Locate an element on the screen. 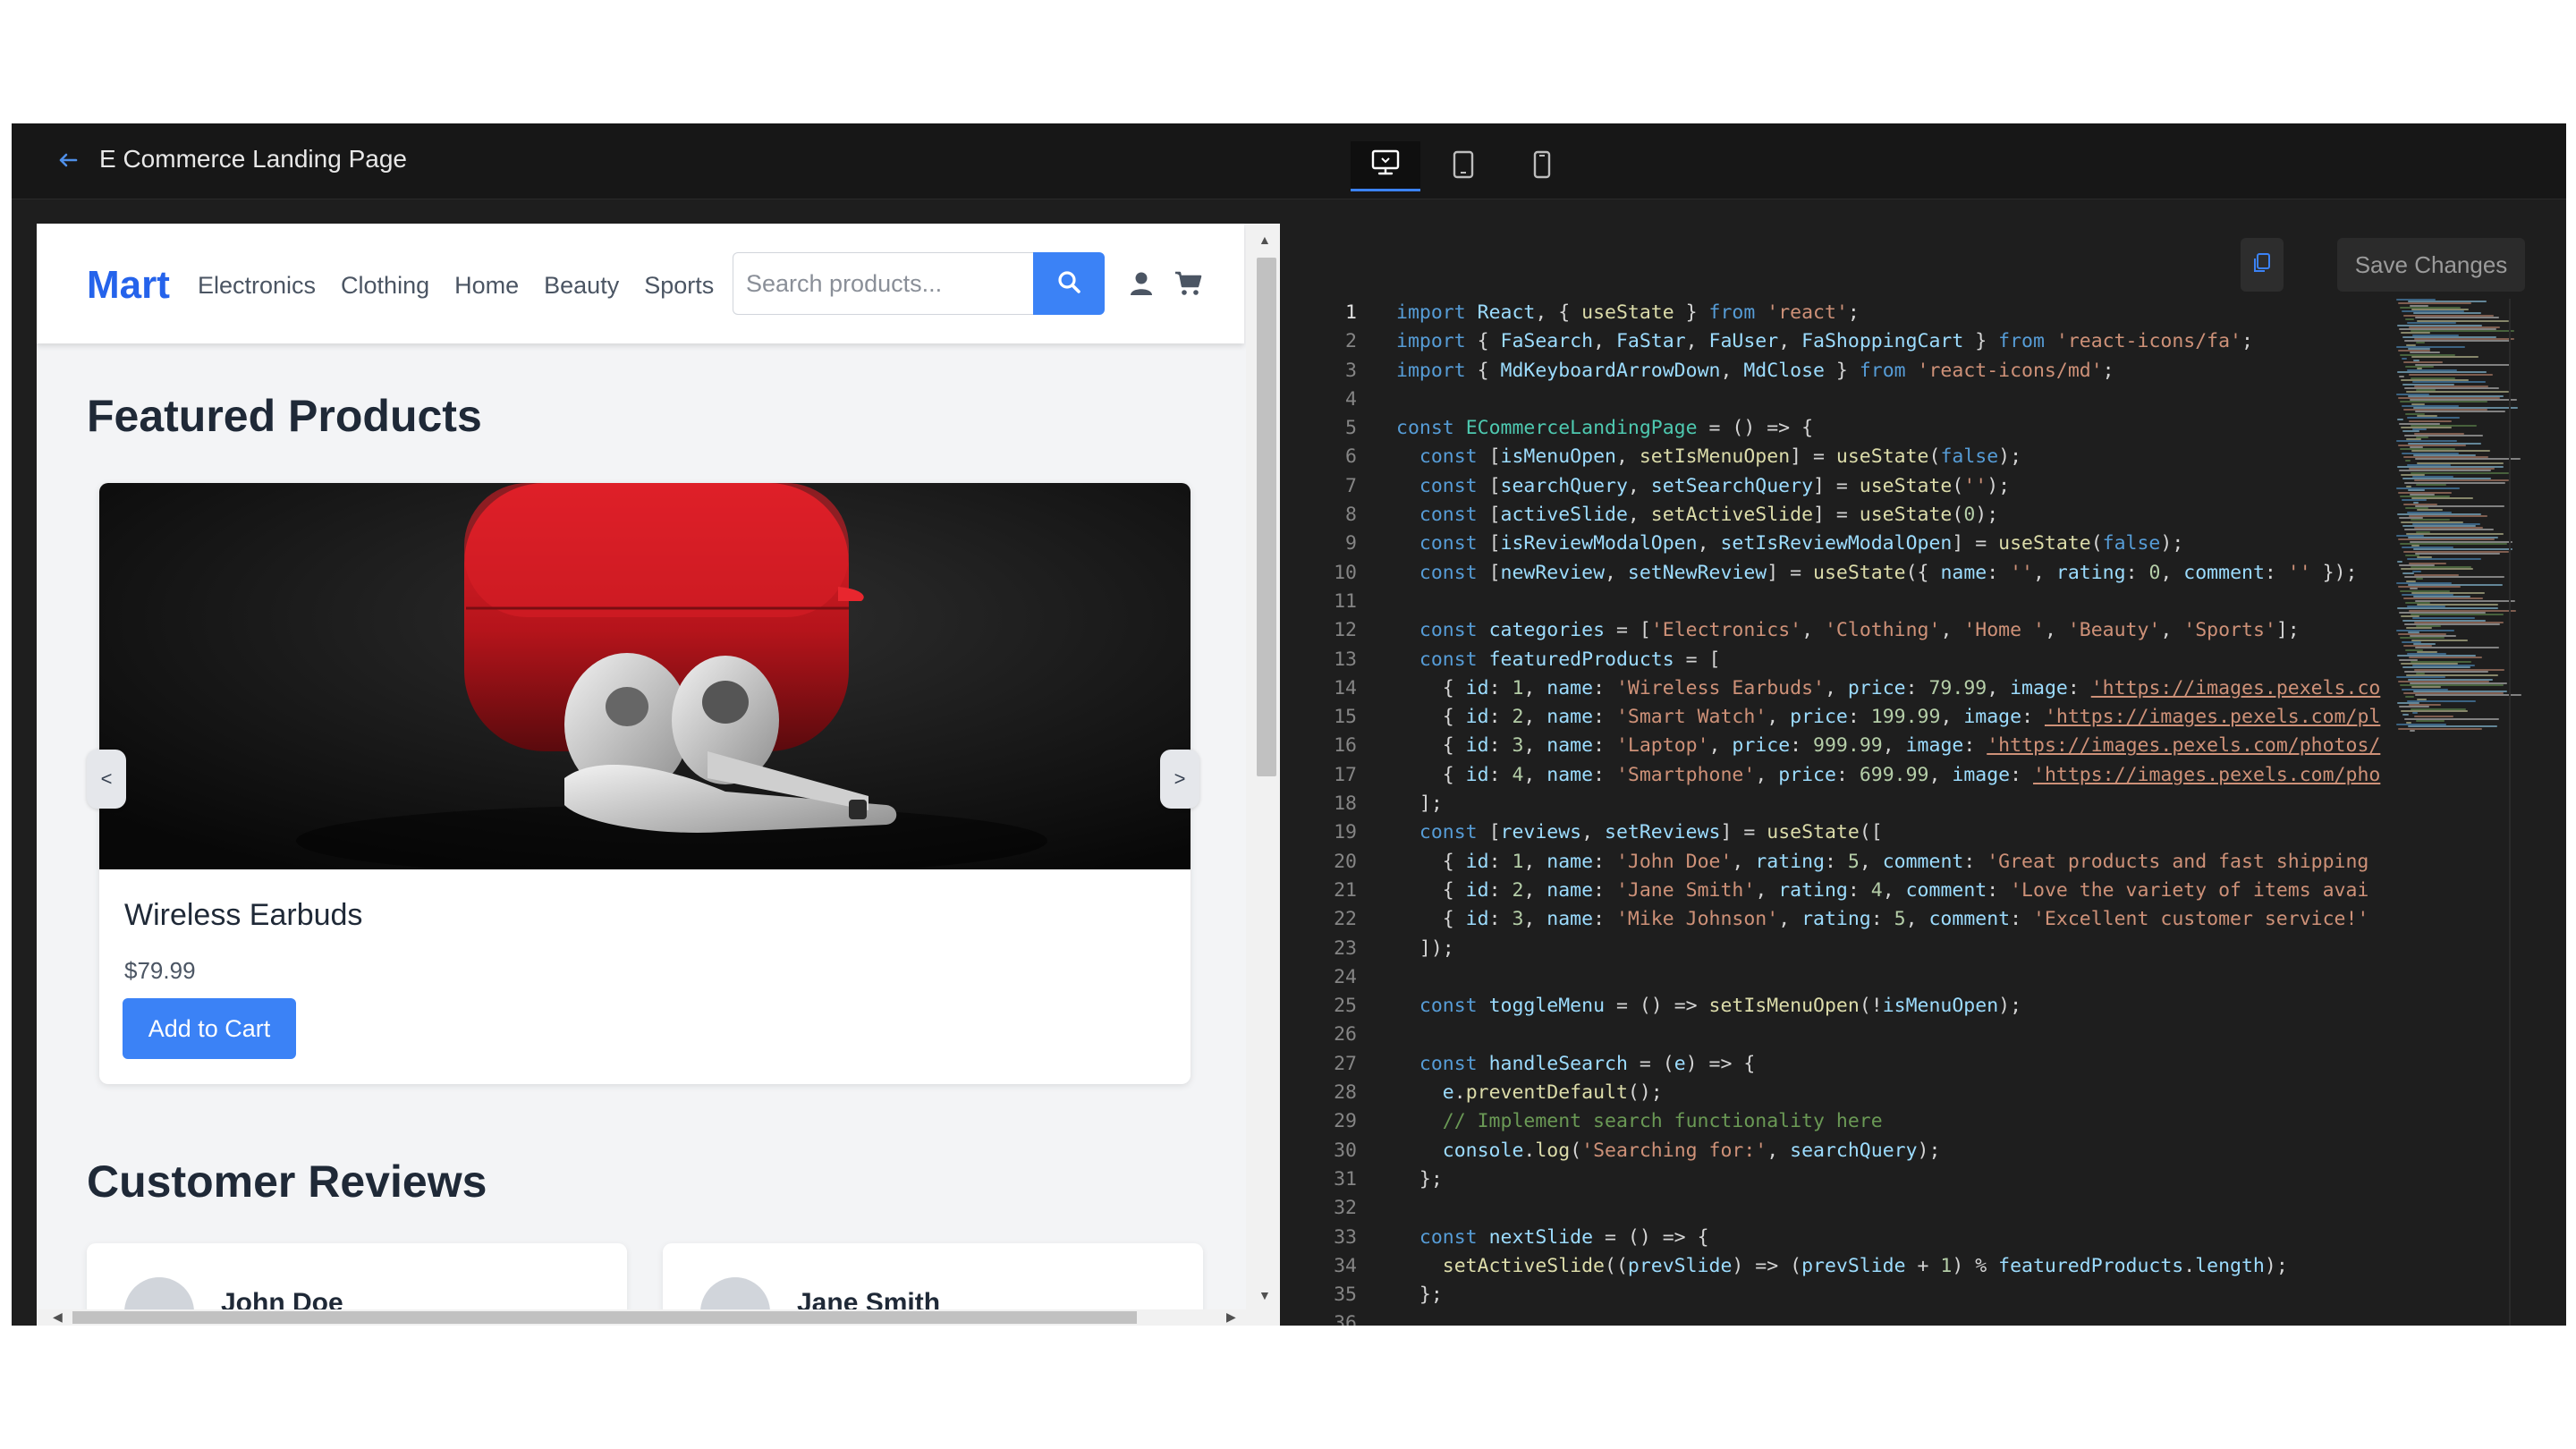  line-number: 8 is located at coordinates (1351, 515).